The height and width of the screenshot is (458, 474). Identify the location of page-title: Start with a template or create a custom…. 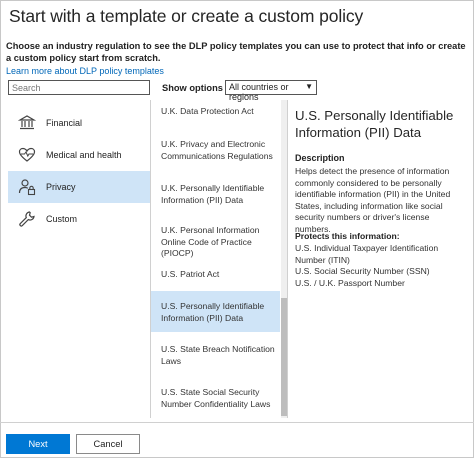
(186, 16).